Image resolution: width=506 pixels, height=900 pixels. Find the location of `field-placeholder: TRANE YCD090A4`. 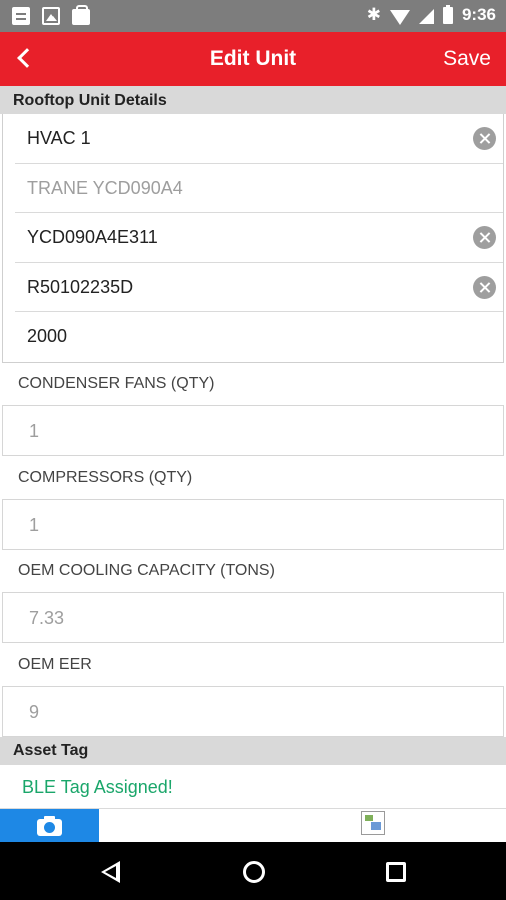

field-placeholder: TRANE YCD090A4 is located at coordinates (105, 187).